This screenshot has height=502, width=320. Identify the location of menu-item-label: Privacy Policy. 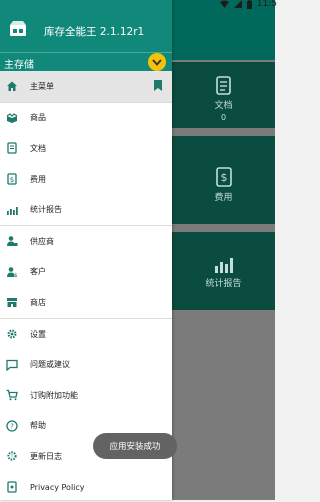
(57, 487).